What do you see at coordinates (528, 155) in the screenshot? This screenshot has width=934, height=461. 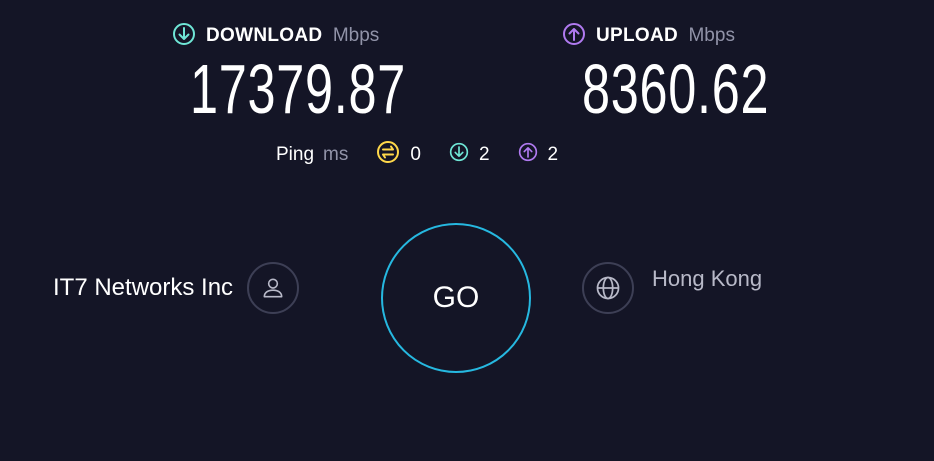 I see `ping-upload-arrow-icon` at bounding box center [528, 155].